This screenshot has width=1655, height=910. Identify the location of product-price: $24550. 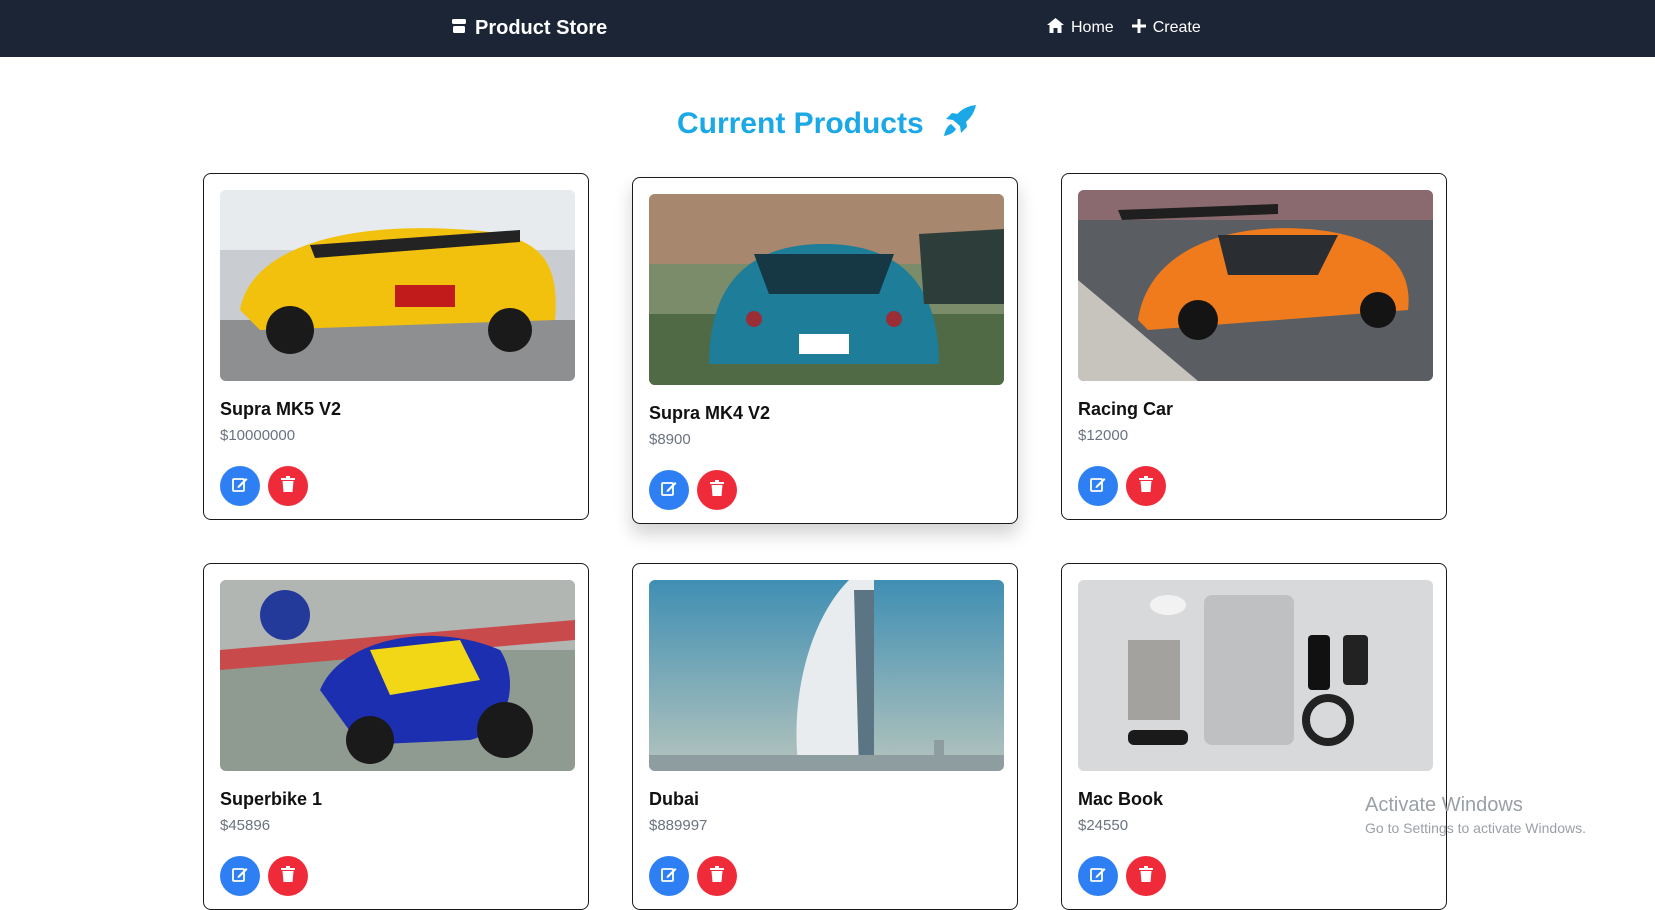
(1103, 825).